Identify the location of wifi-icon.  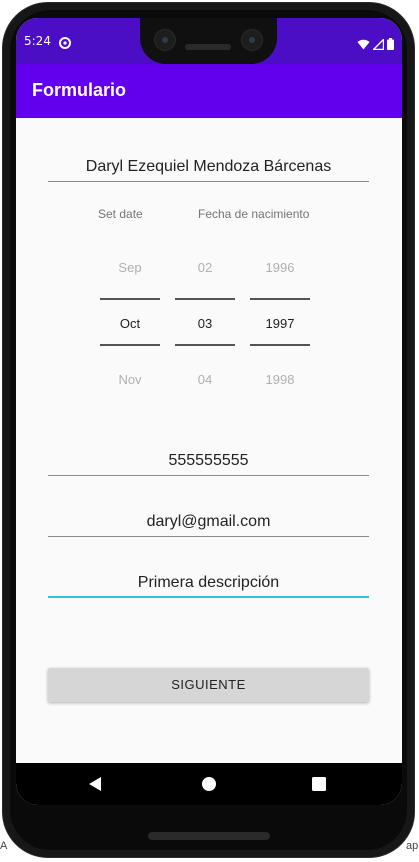
(363, 44).